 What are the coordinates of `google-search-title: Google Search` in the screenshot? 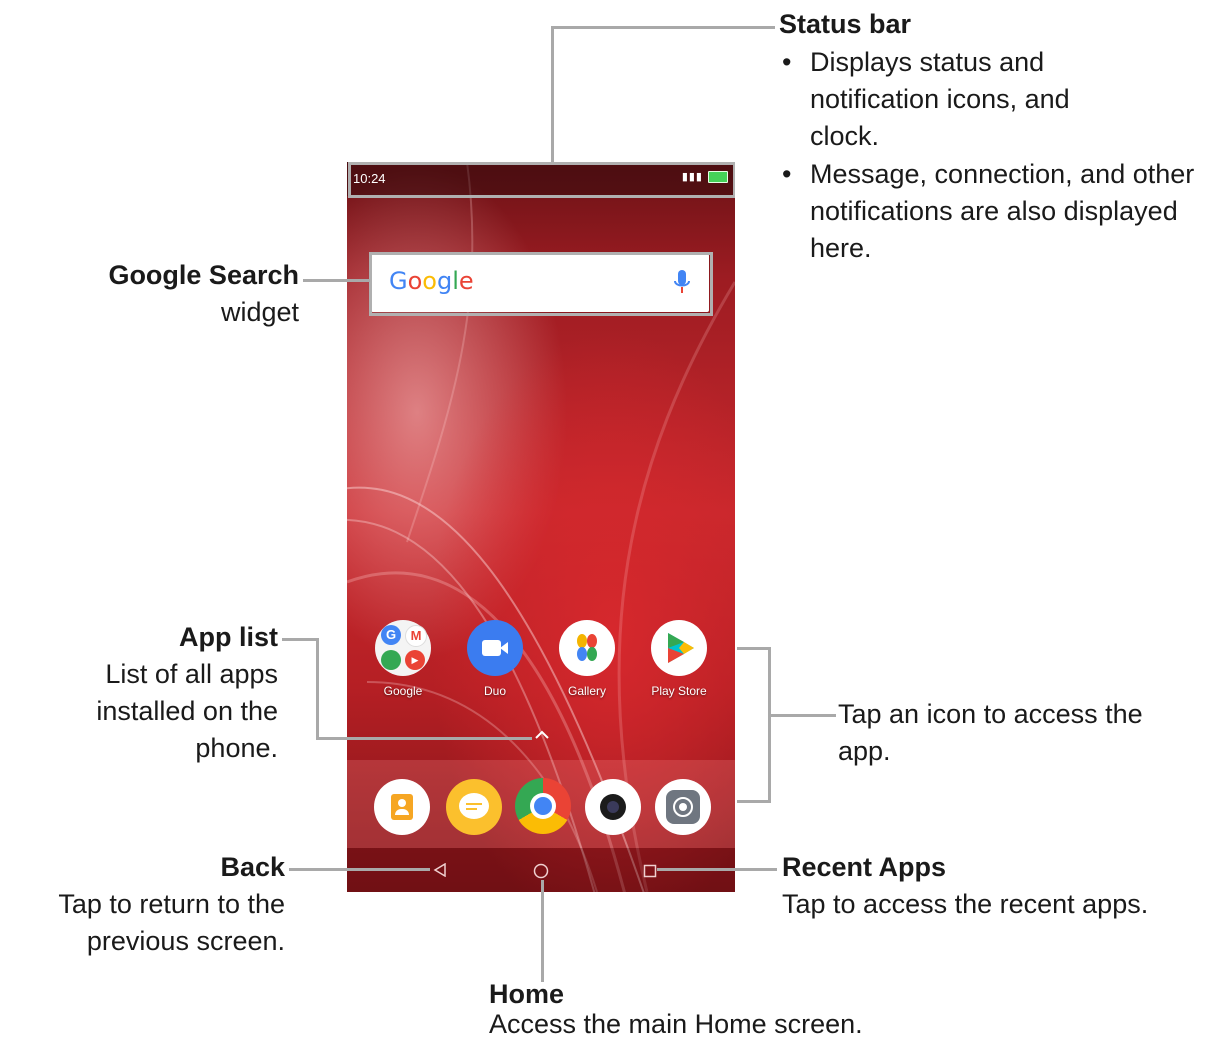 It's located at (203, 275).